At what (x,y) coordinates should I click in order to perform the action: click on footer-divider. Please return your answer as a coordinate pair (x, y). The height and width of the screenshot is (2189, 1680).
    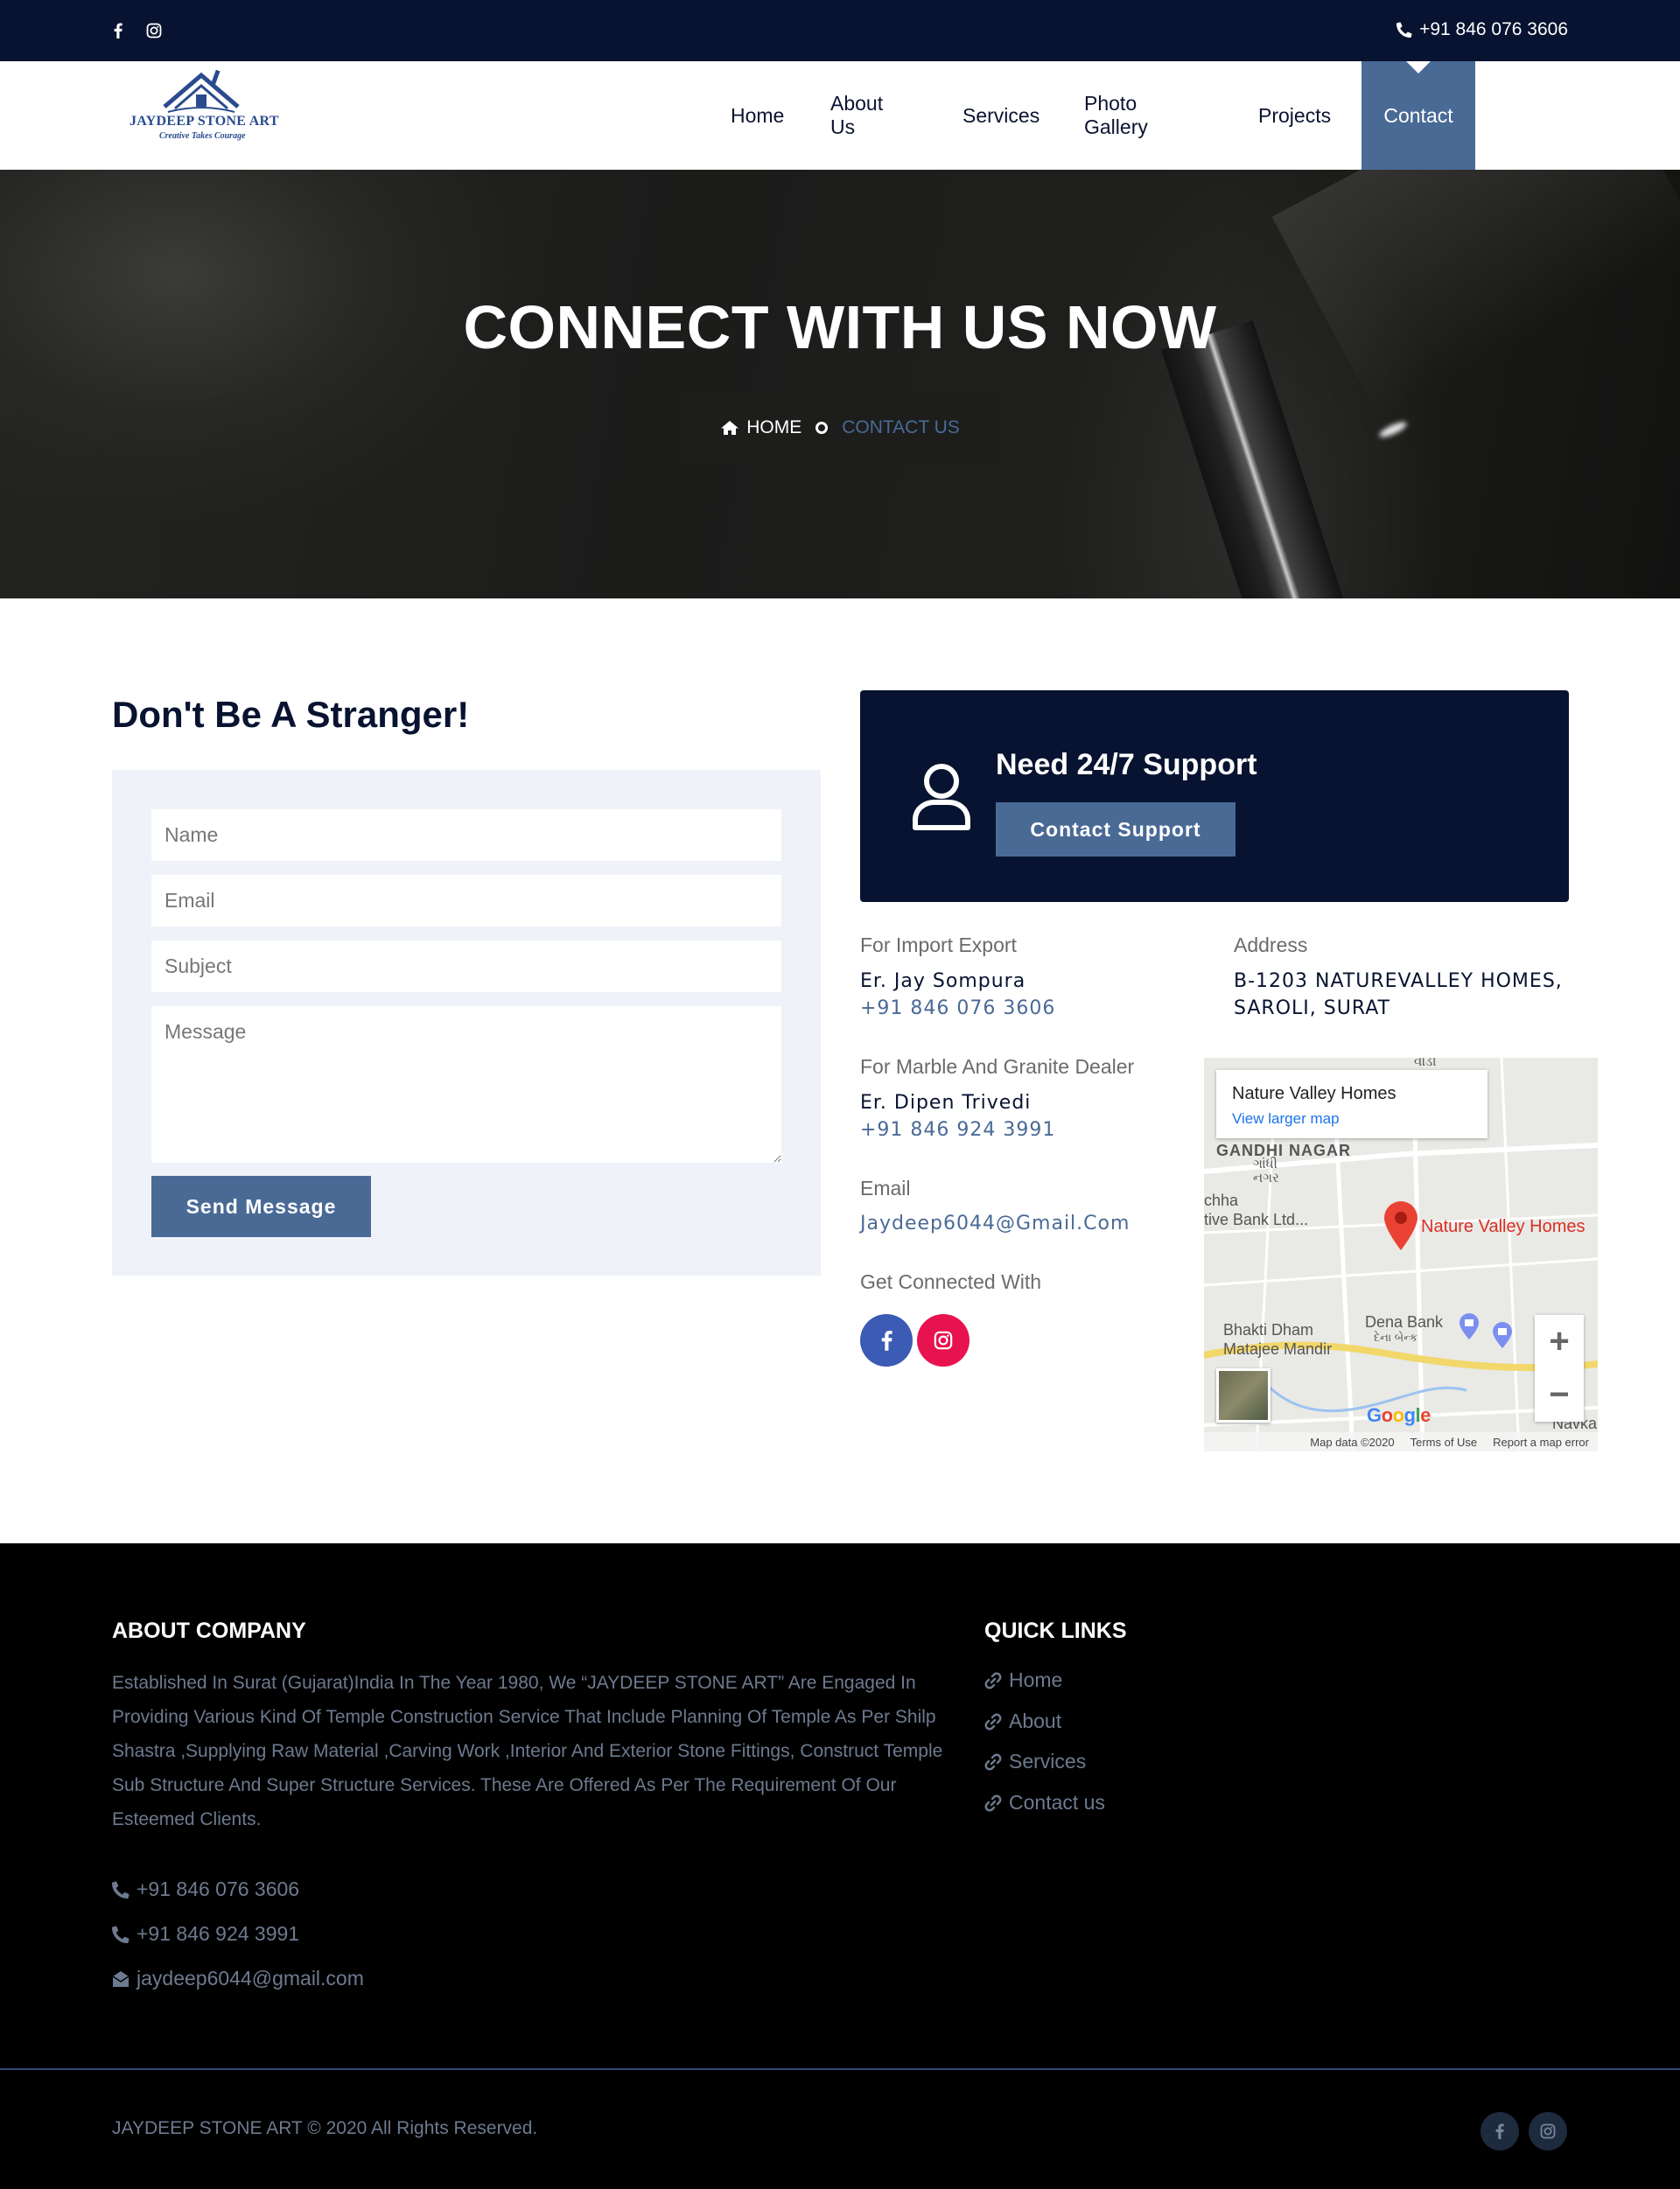
    Looking at the image, I should click on (840, 2069).